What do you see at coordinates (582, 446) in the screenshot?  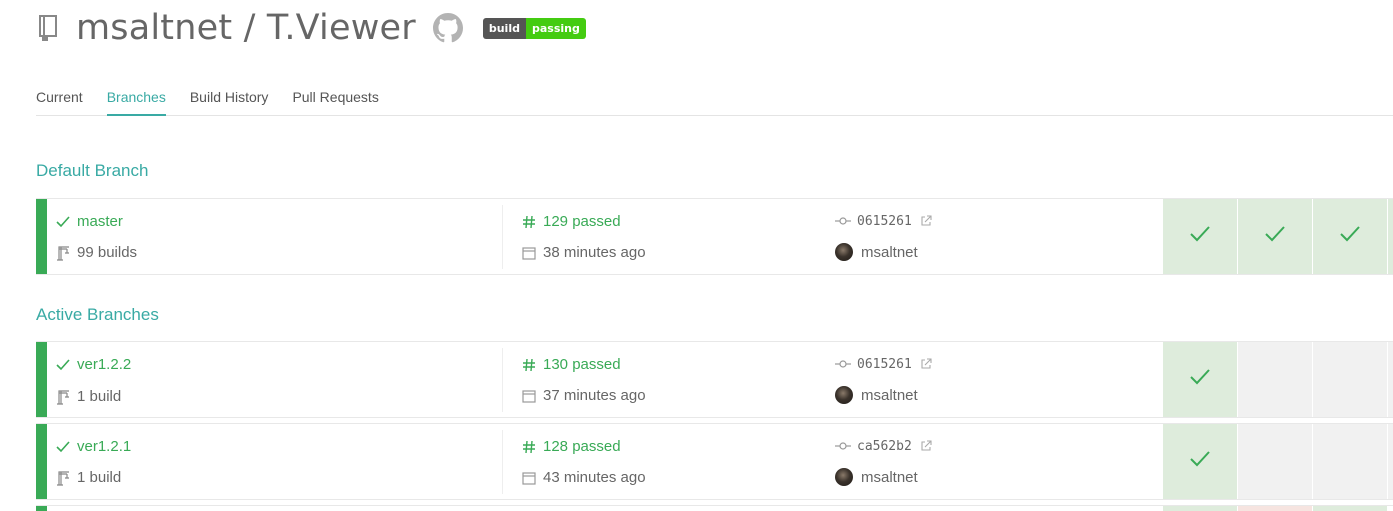 I see `build-status: 128 passed` at bounding box center [582, 446].